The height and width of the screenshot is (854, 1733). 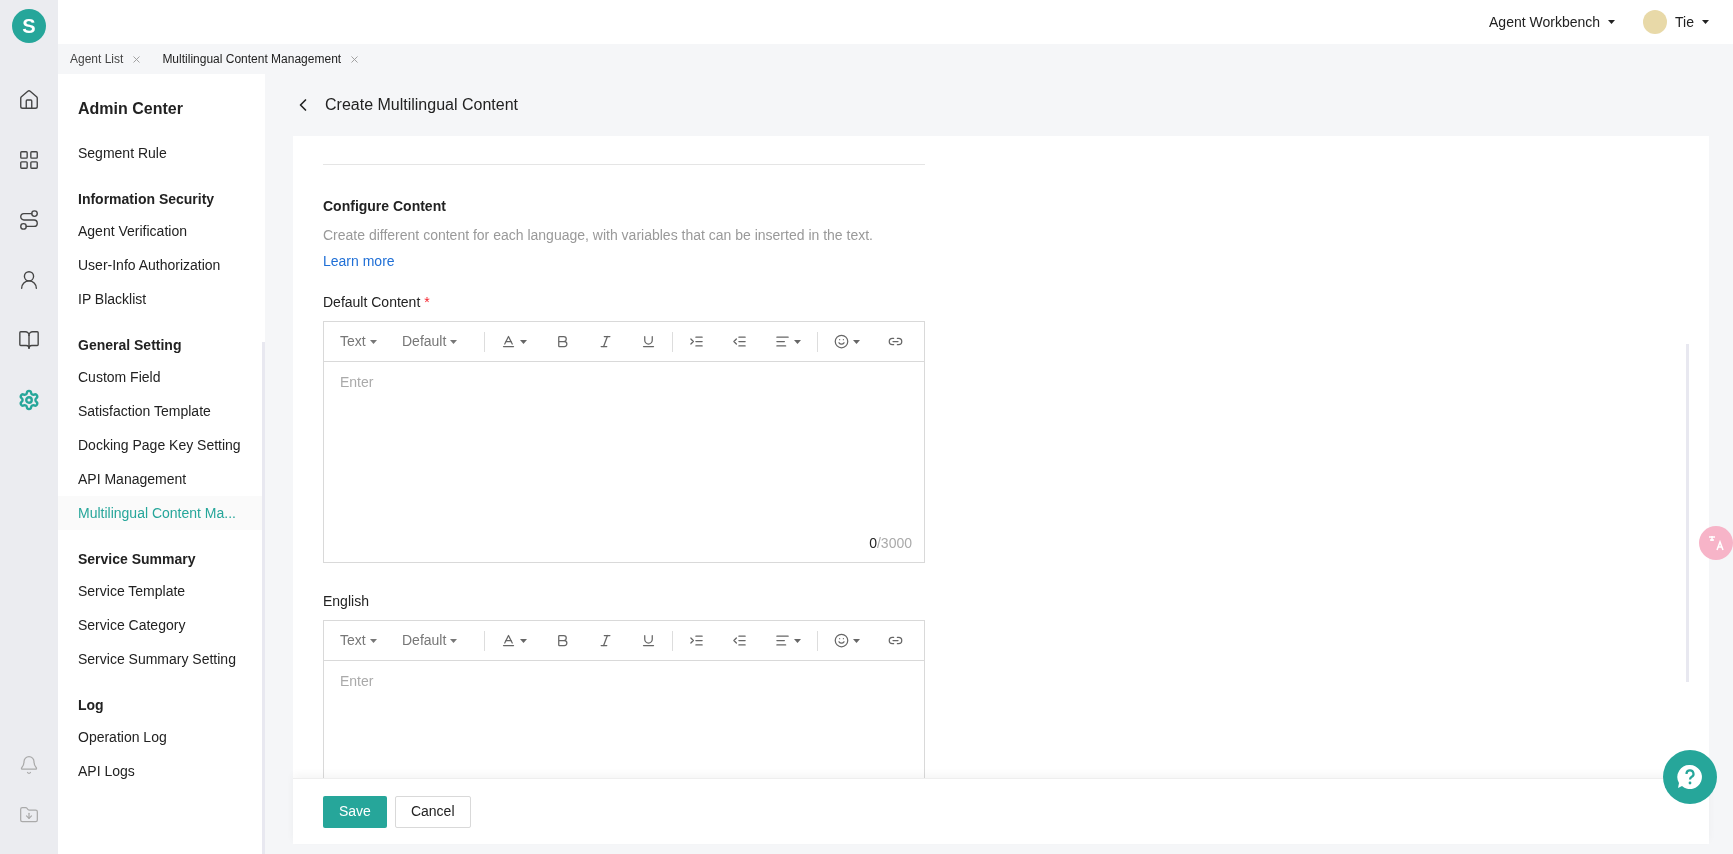 I want to click on sidebar-item: API Logs, so click(x=161, y=771).